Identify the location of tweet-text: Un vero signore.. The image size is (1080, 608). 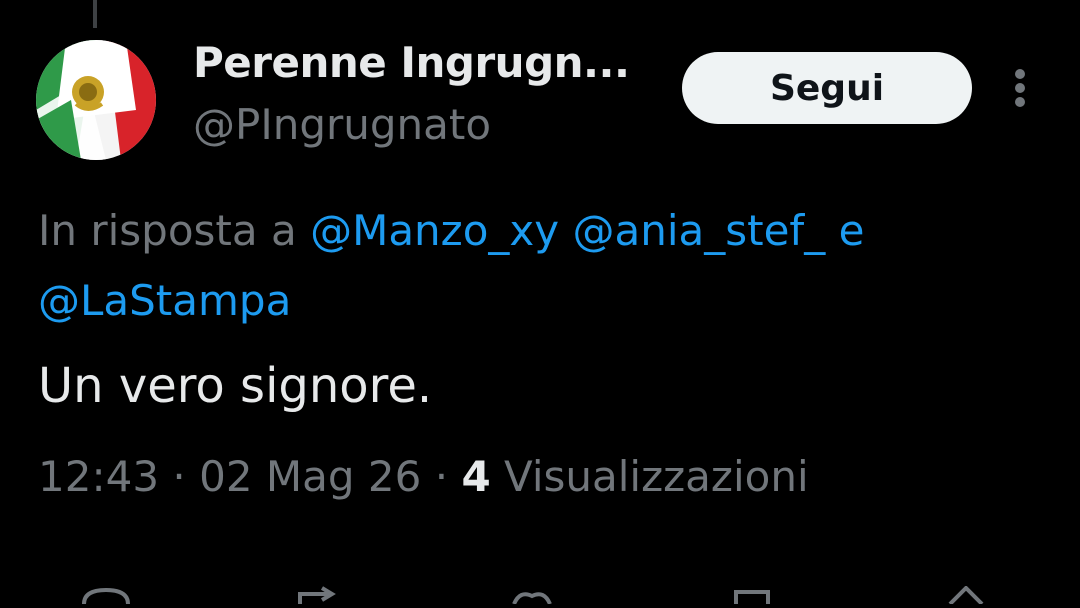
(235, 386).